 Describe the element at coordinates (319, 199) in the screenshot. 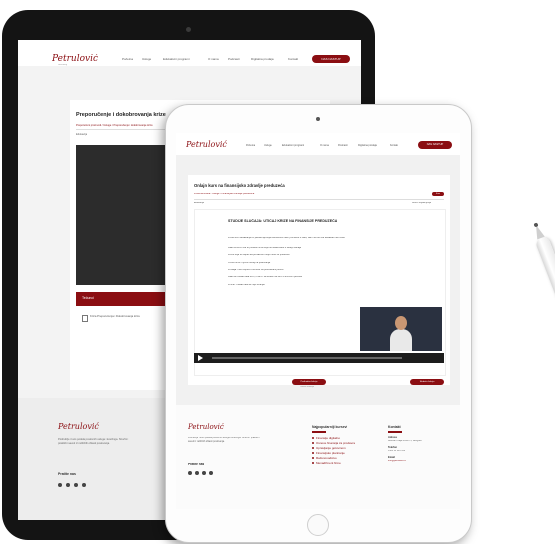

I see `divider` at that location.